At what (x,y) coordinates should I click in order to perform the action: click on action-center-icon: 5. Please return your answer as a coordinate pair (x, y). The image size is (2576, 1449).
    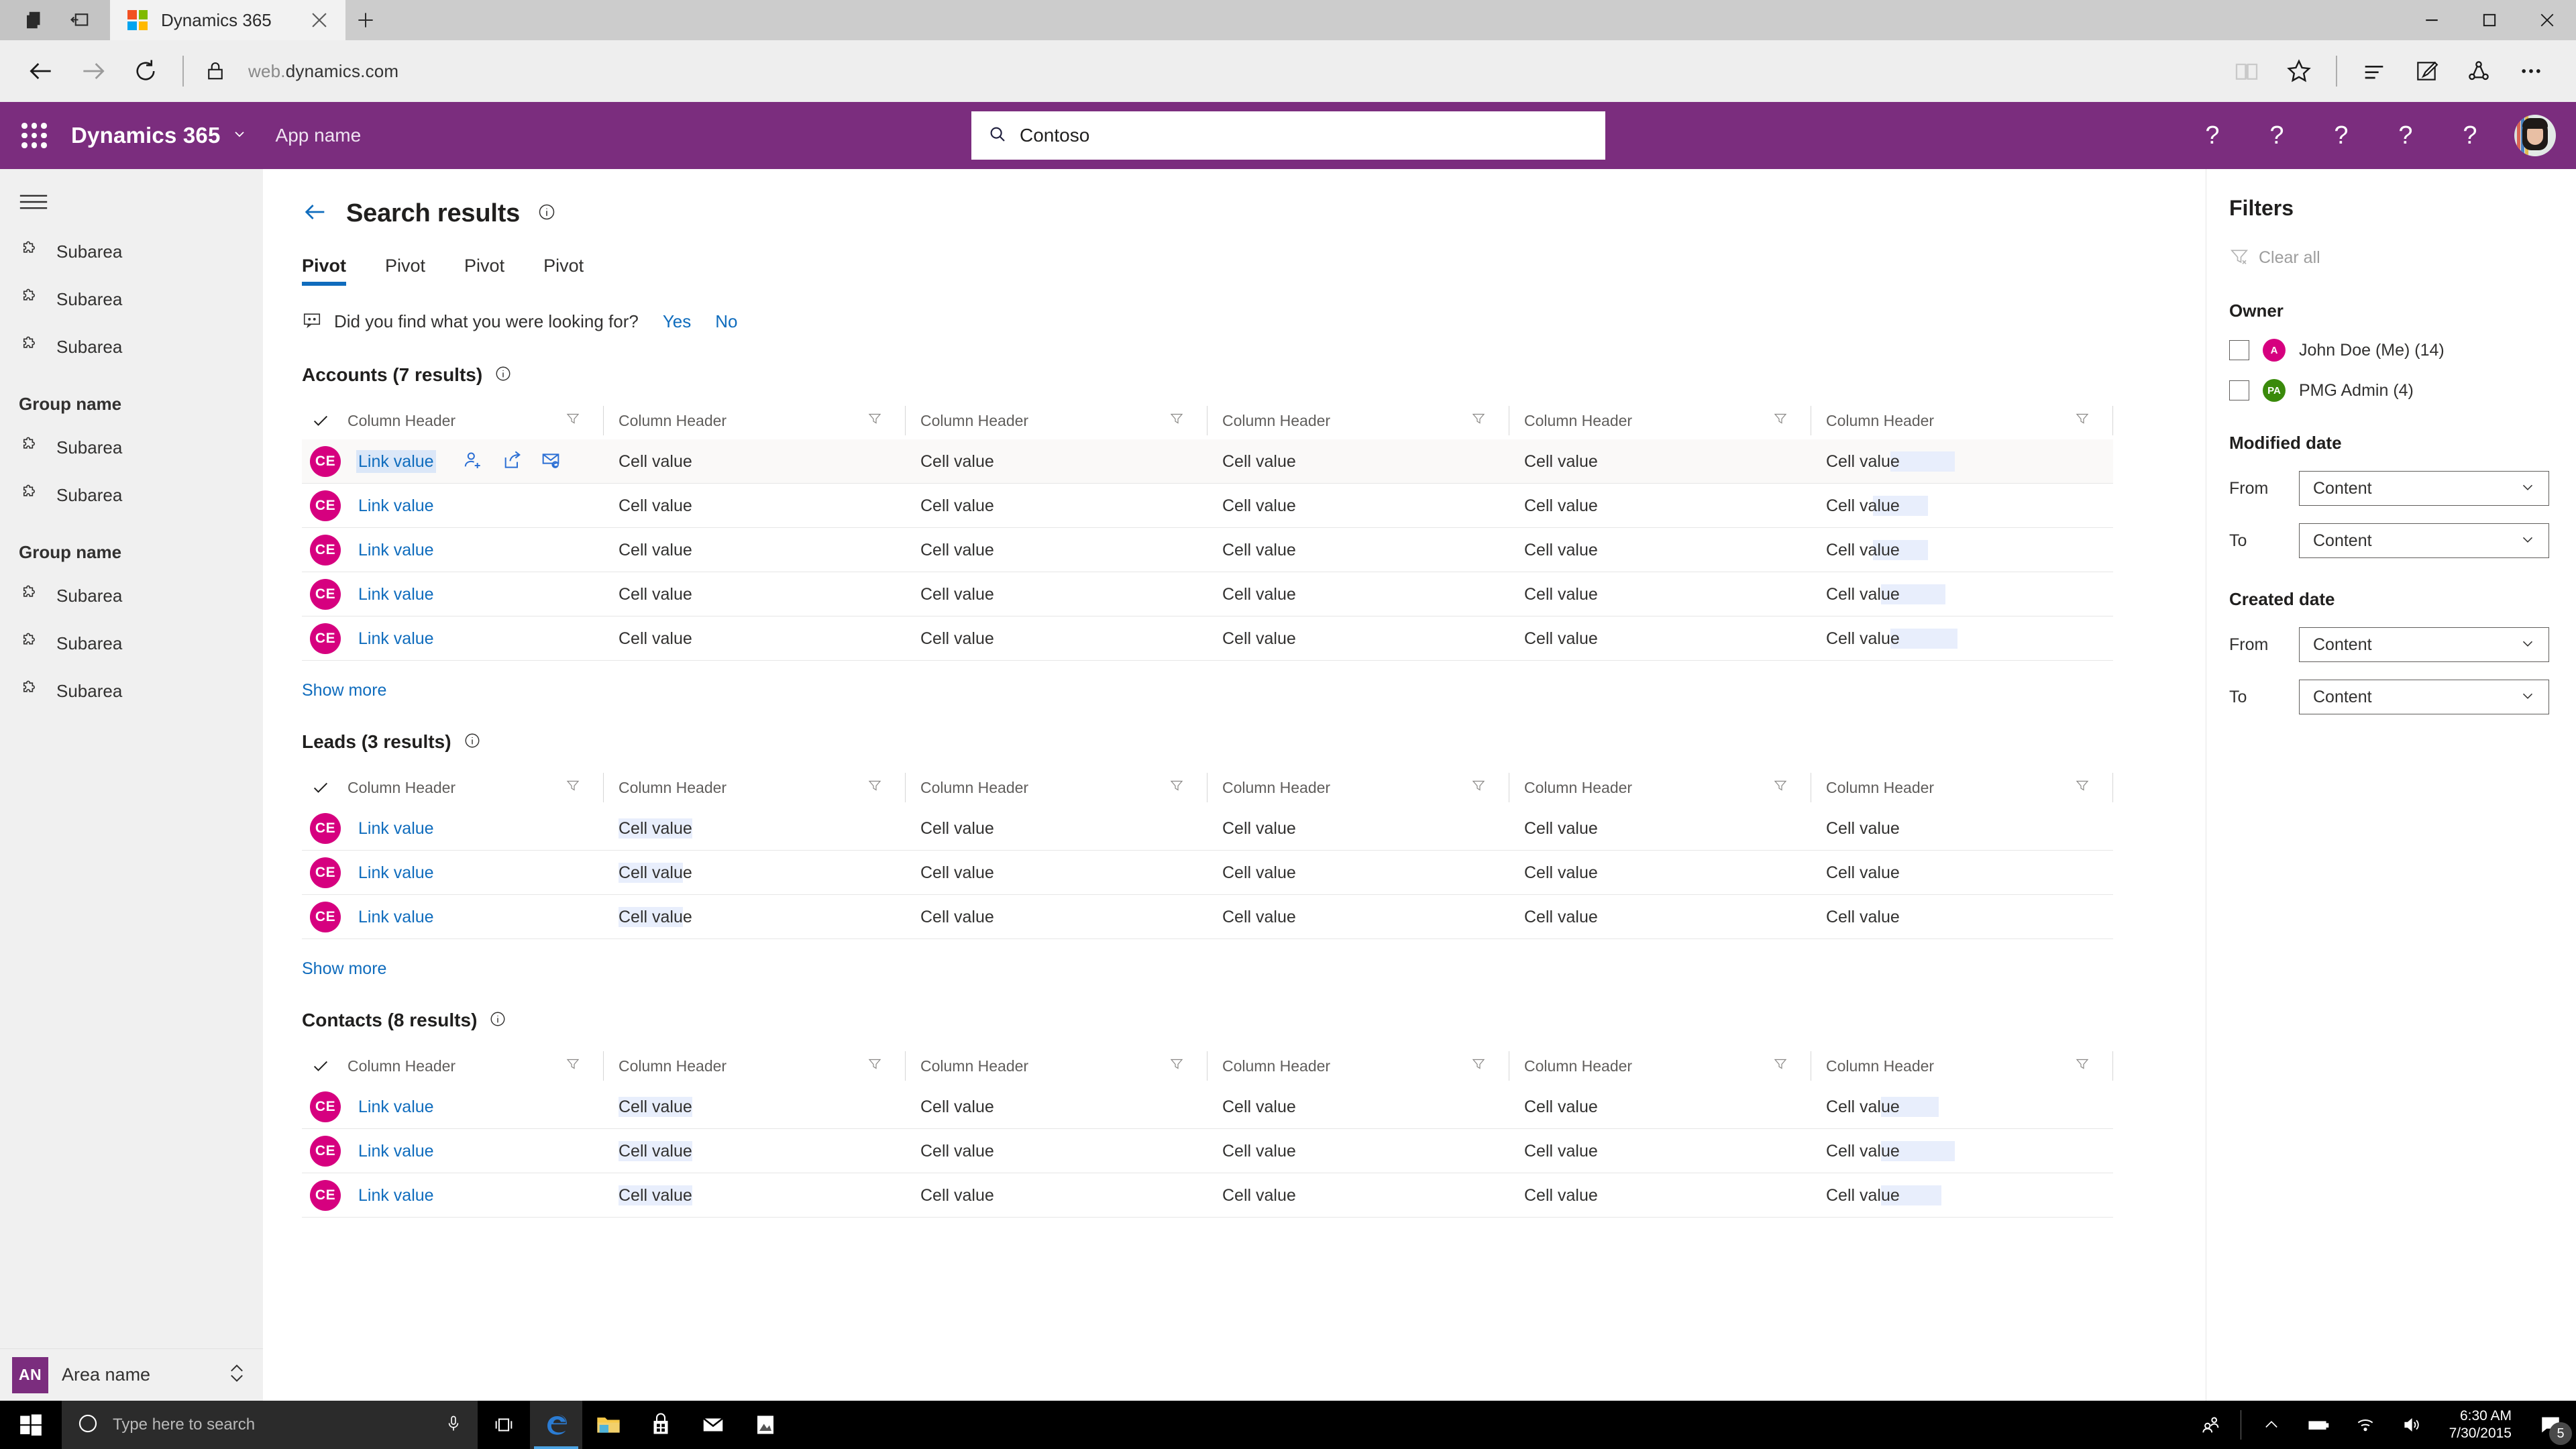
    Looking at the image, I should click on (2550, 1425).